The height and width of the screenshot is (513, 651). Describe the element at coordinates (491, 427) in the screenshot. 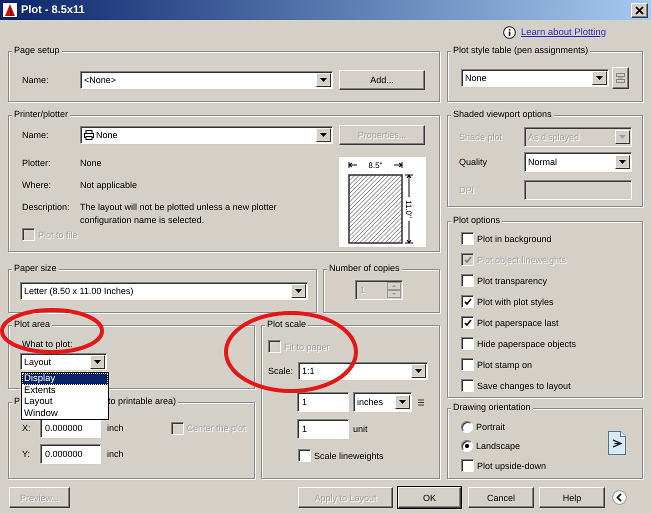

I see `radio-label: Portrait` at that location.